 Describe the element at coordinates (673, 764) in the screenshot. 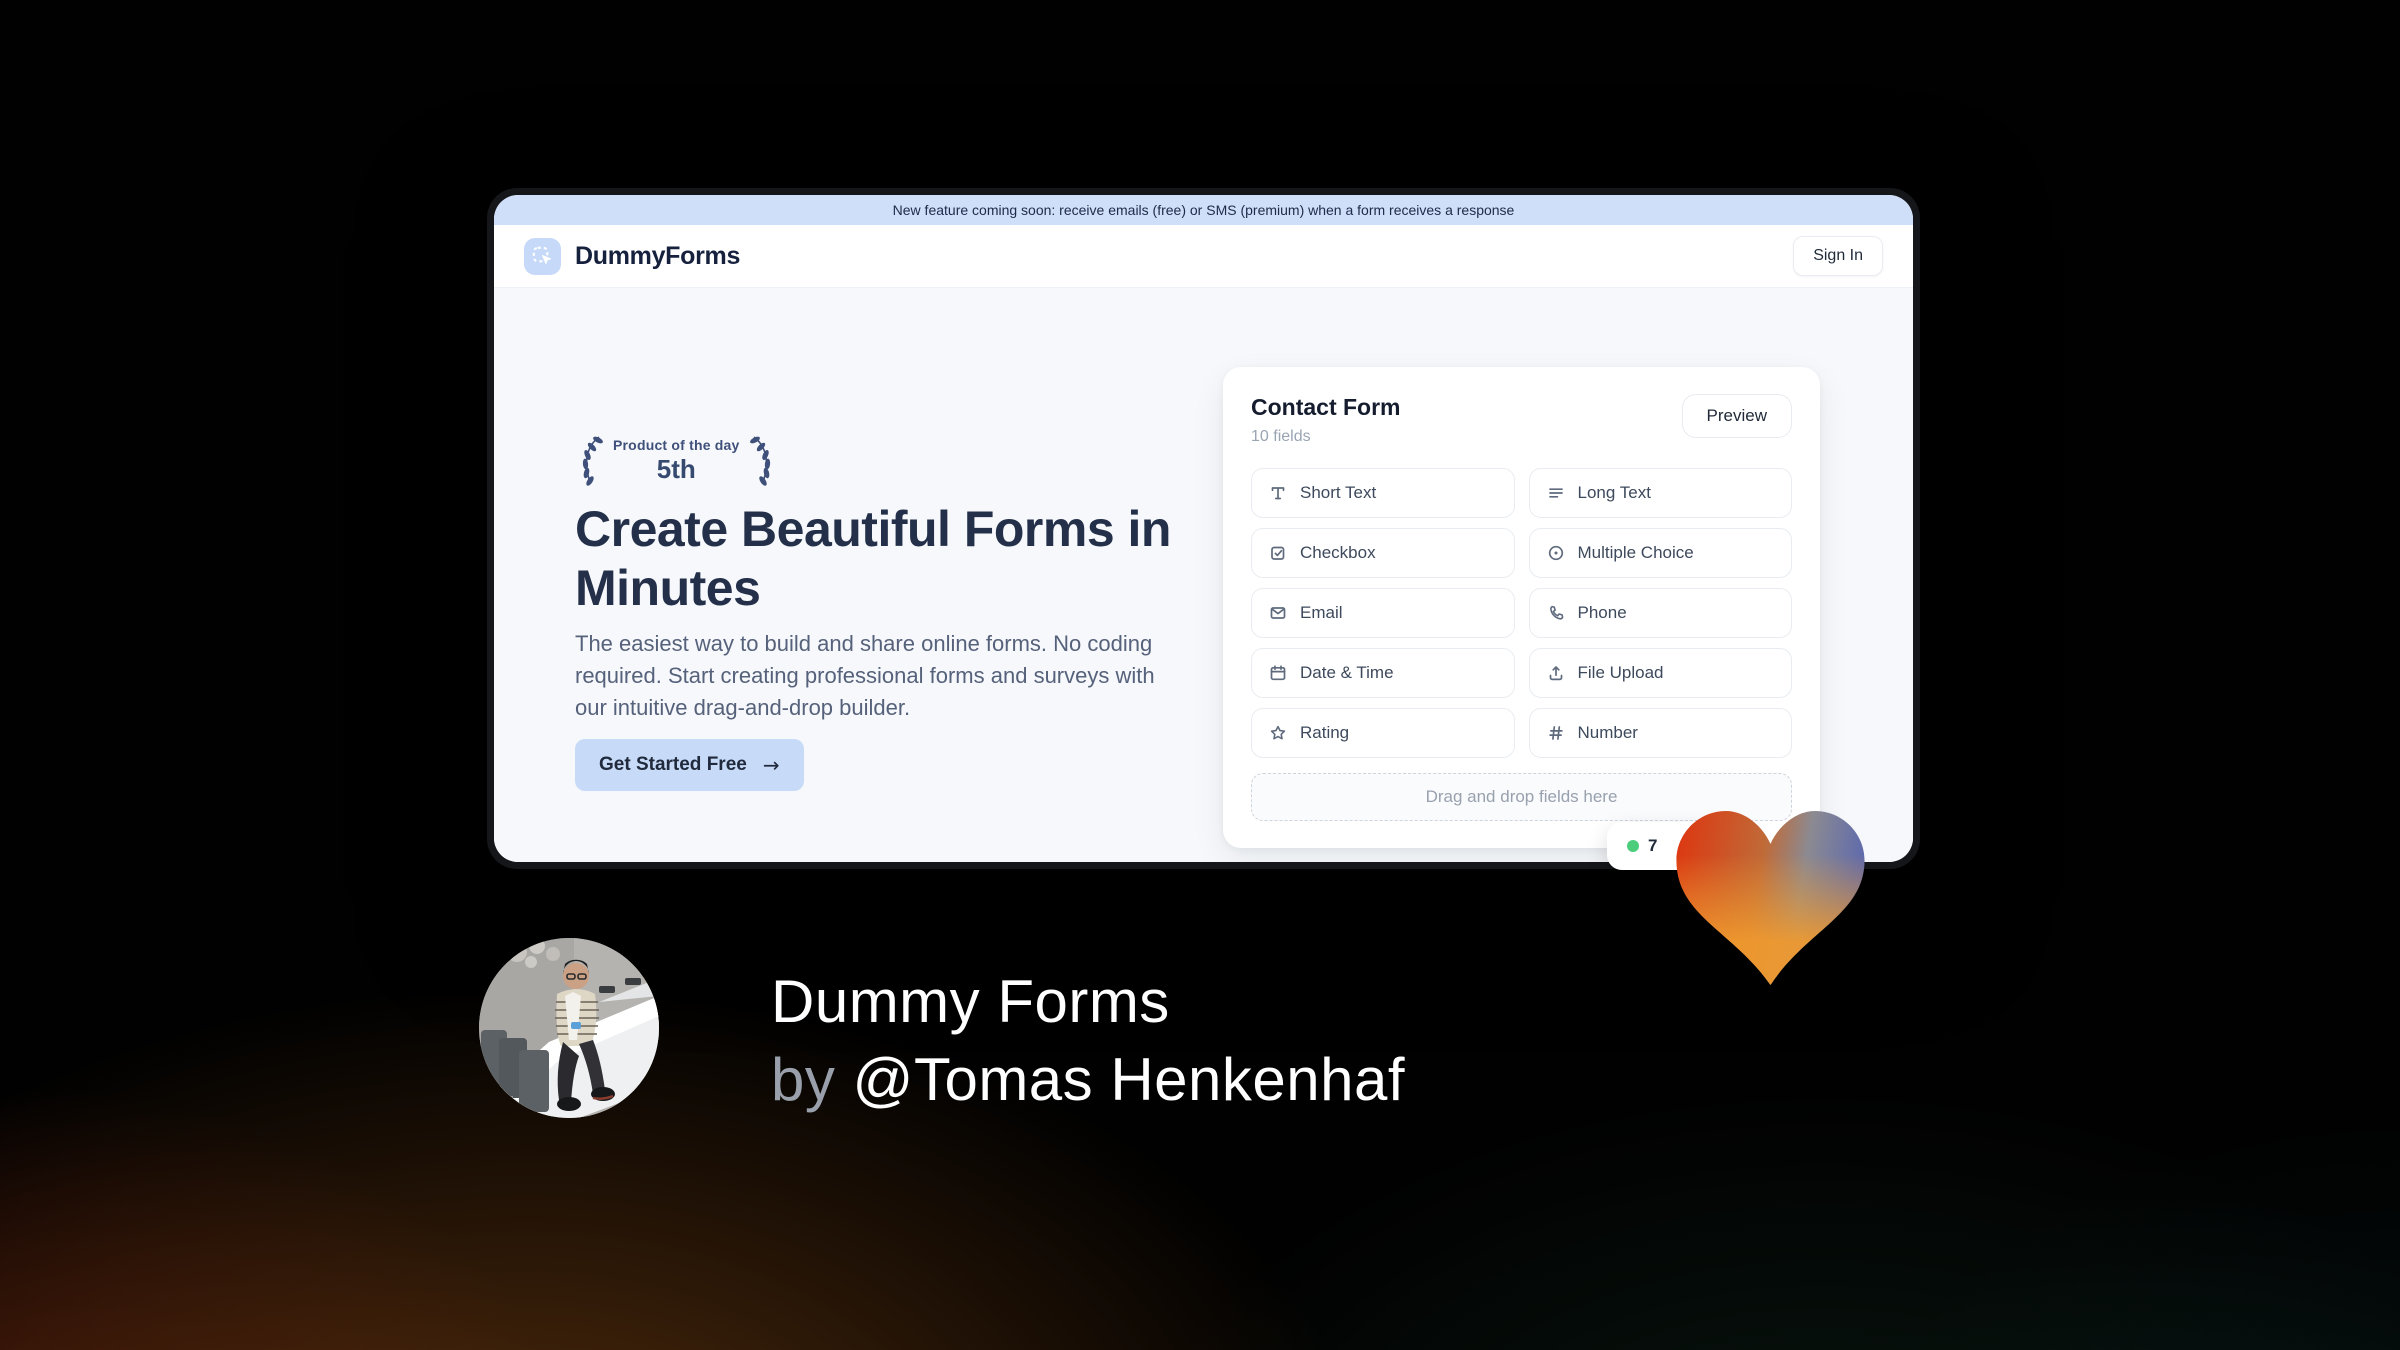

I see `get-started-label: Get Started Free` at that location.